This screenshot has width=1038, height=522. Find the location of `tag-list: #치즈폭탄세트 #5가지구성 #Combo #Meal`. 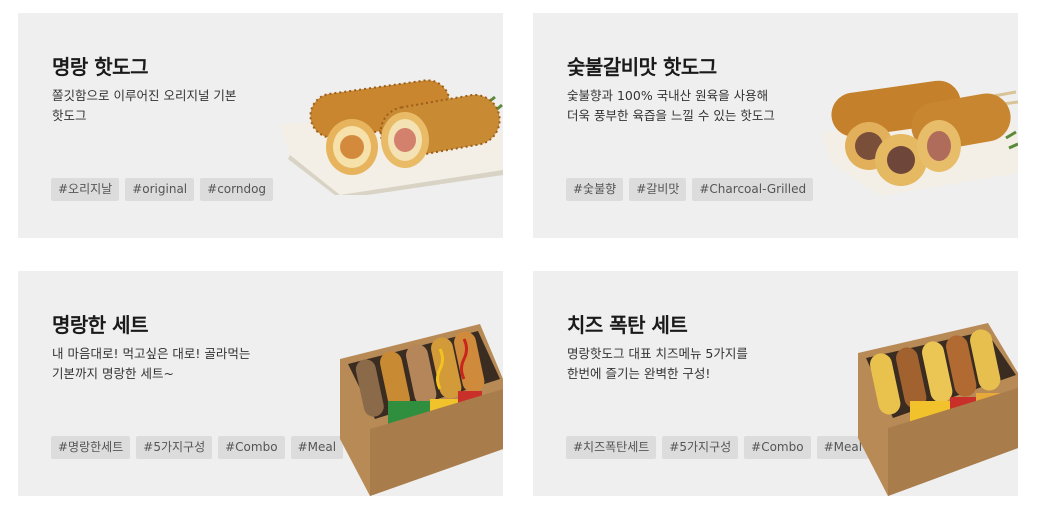

tag-list: #치즈폭탄세트 #5가지구성 #Combo #Meal is located at coordinates (718, 447).